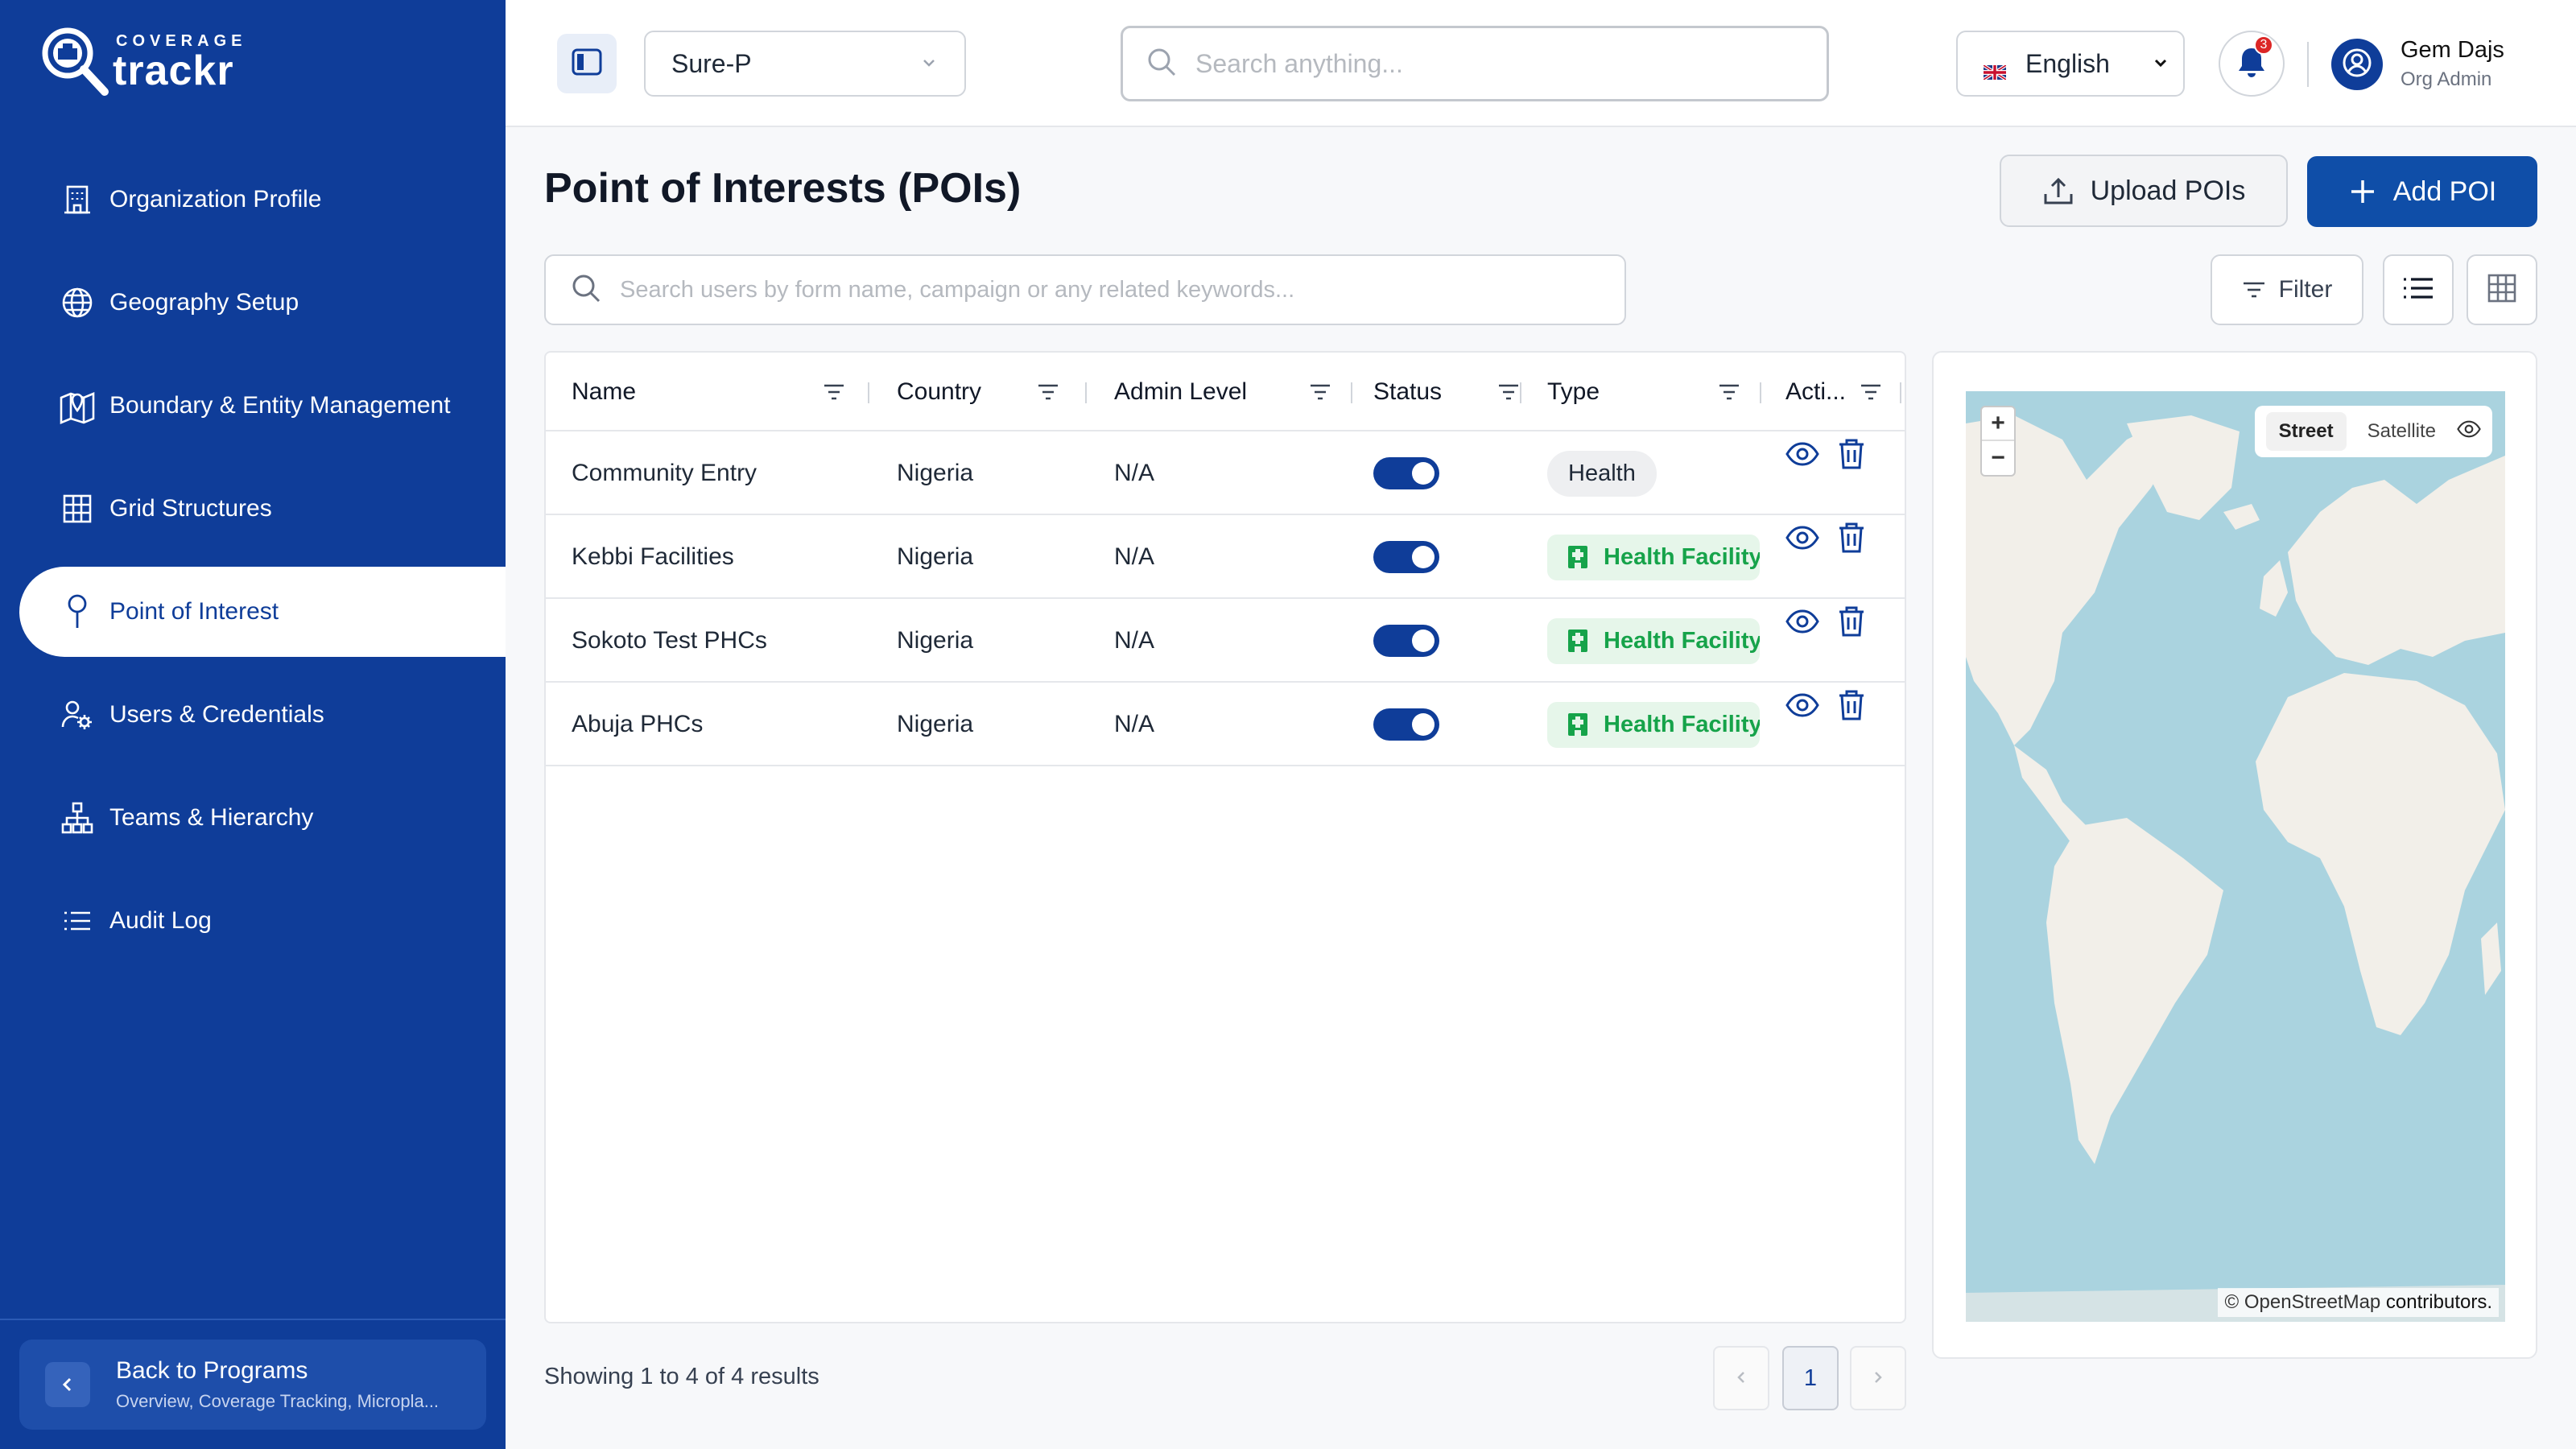 The width and height of the screenshot is (2576, 1449). What do you see at coordinates (2402, 431) in the screenshot?
I see `map-style-satellite: Satellite` at bounding box center [2402, 431].